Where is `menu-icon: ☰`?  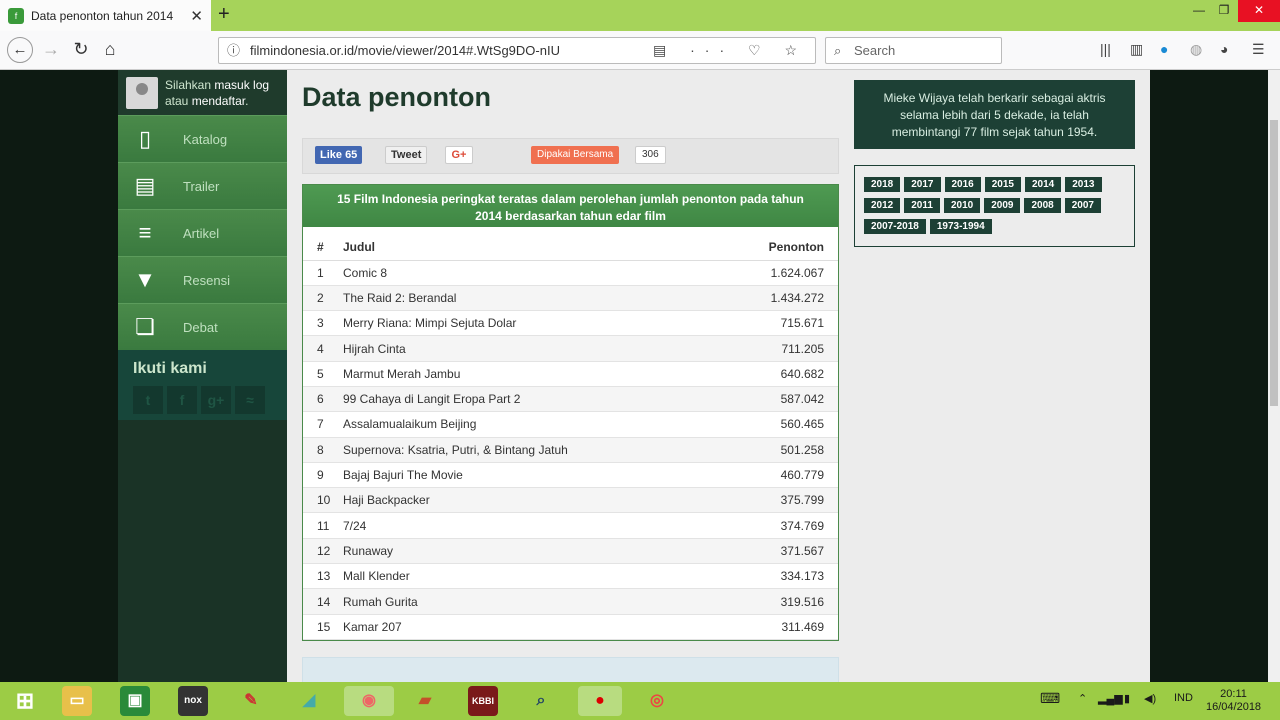
menu-icon: ☰ is located at coordinates (1258, 49).